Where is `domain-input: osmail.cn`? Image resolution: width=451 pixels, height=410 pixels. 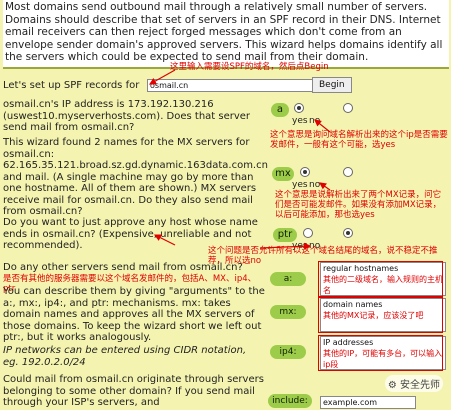 domain-input: osmail.cn is located at coordinates (230, 85).